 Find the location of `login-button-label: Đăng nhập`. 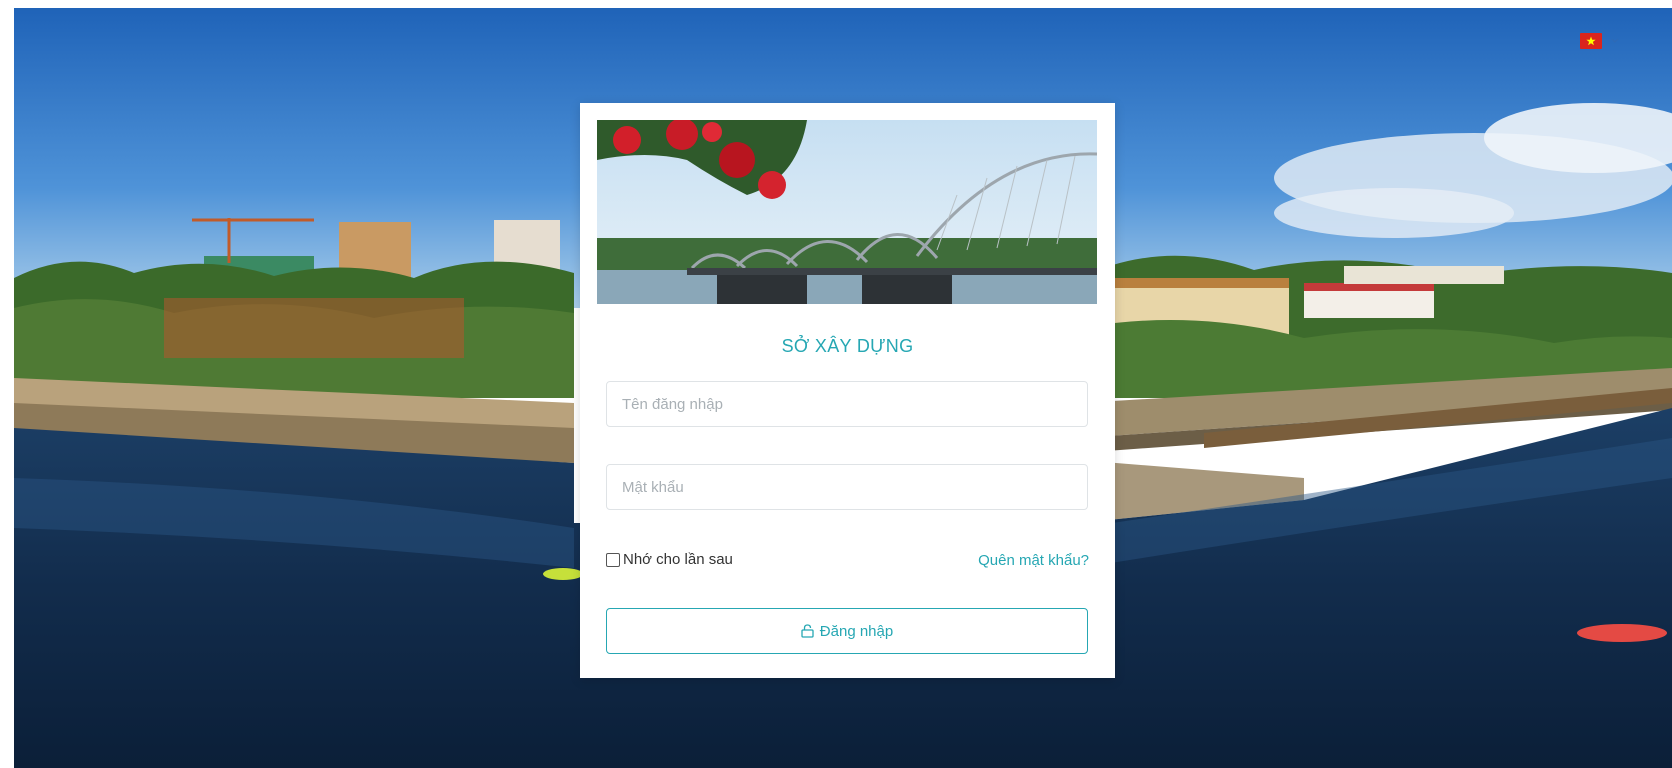

login-button-label: Đăng nhập is located at coordinates (856, 631).